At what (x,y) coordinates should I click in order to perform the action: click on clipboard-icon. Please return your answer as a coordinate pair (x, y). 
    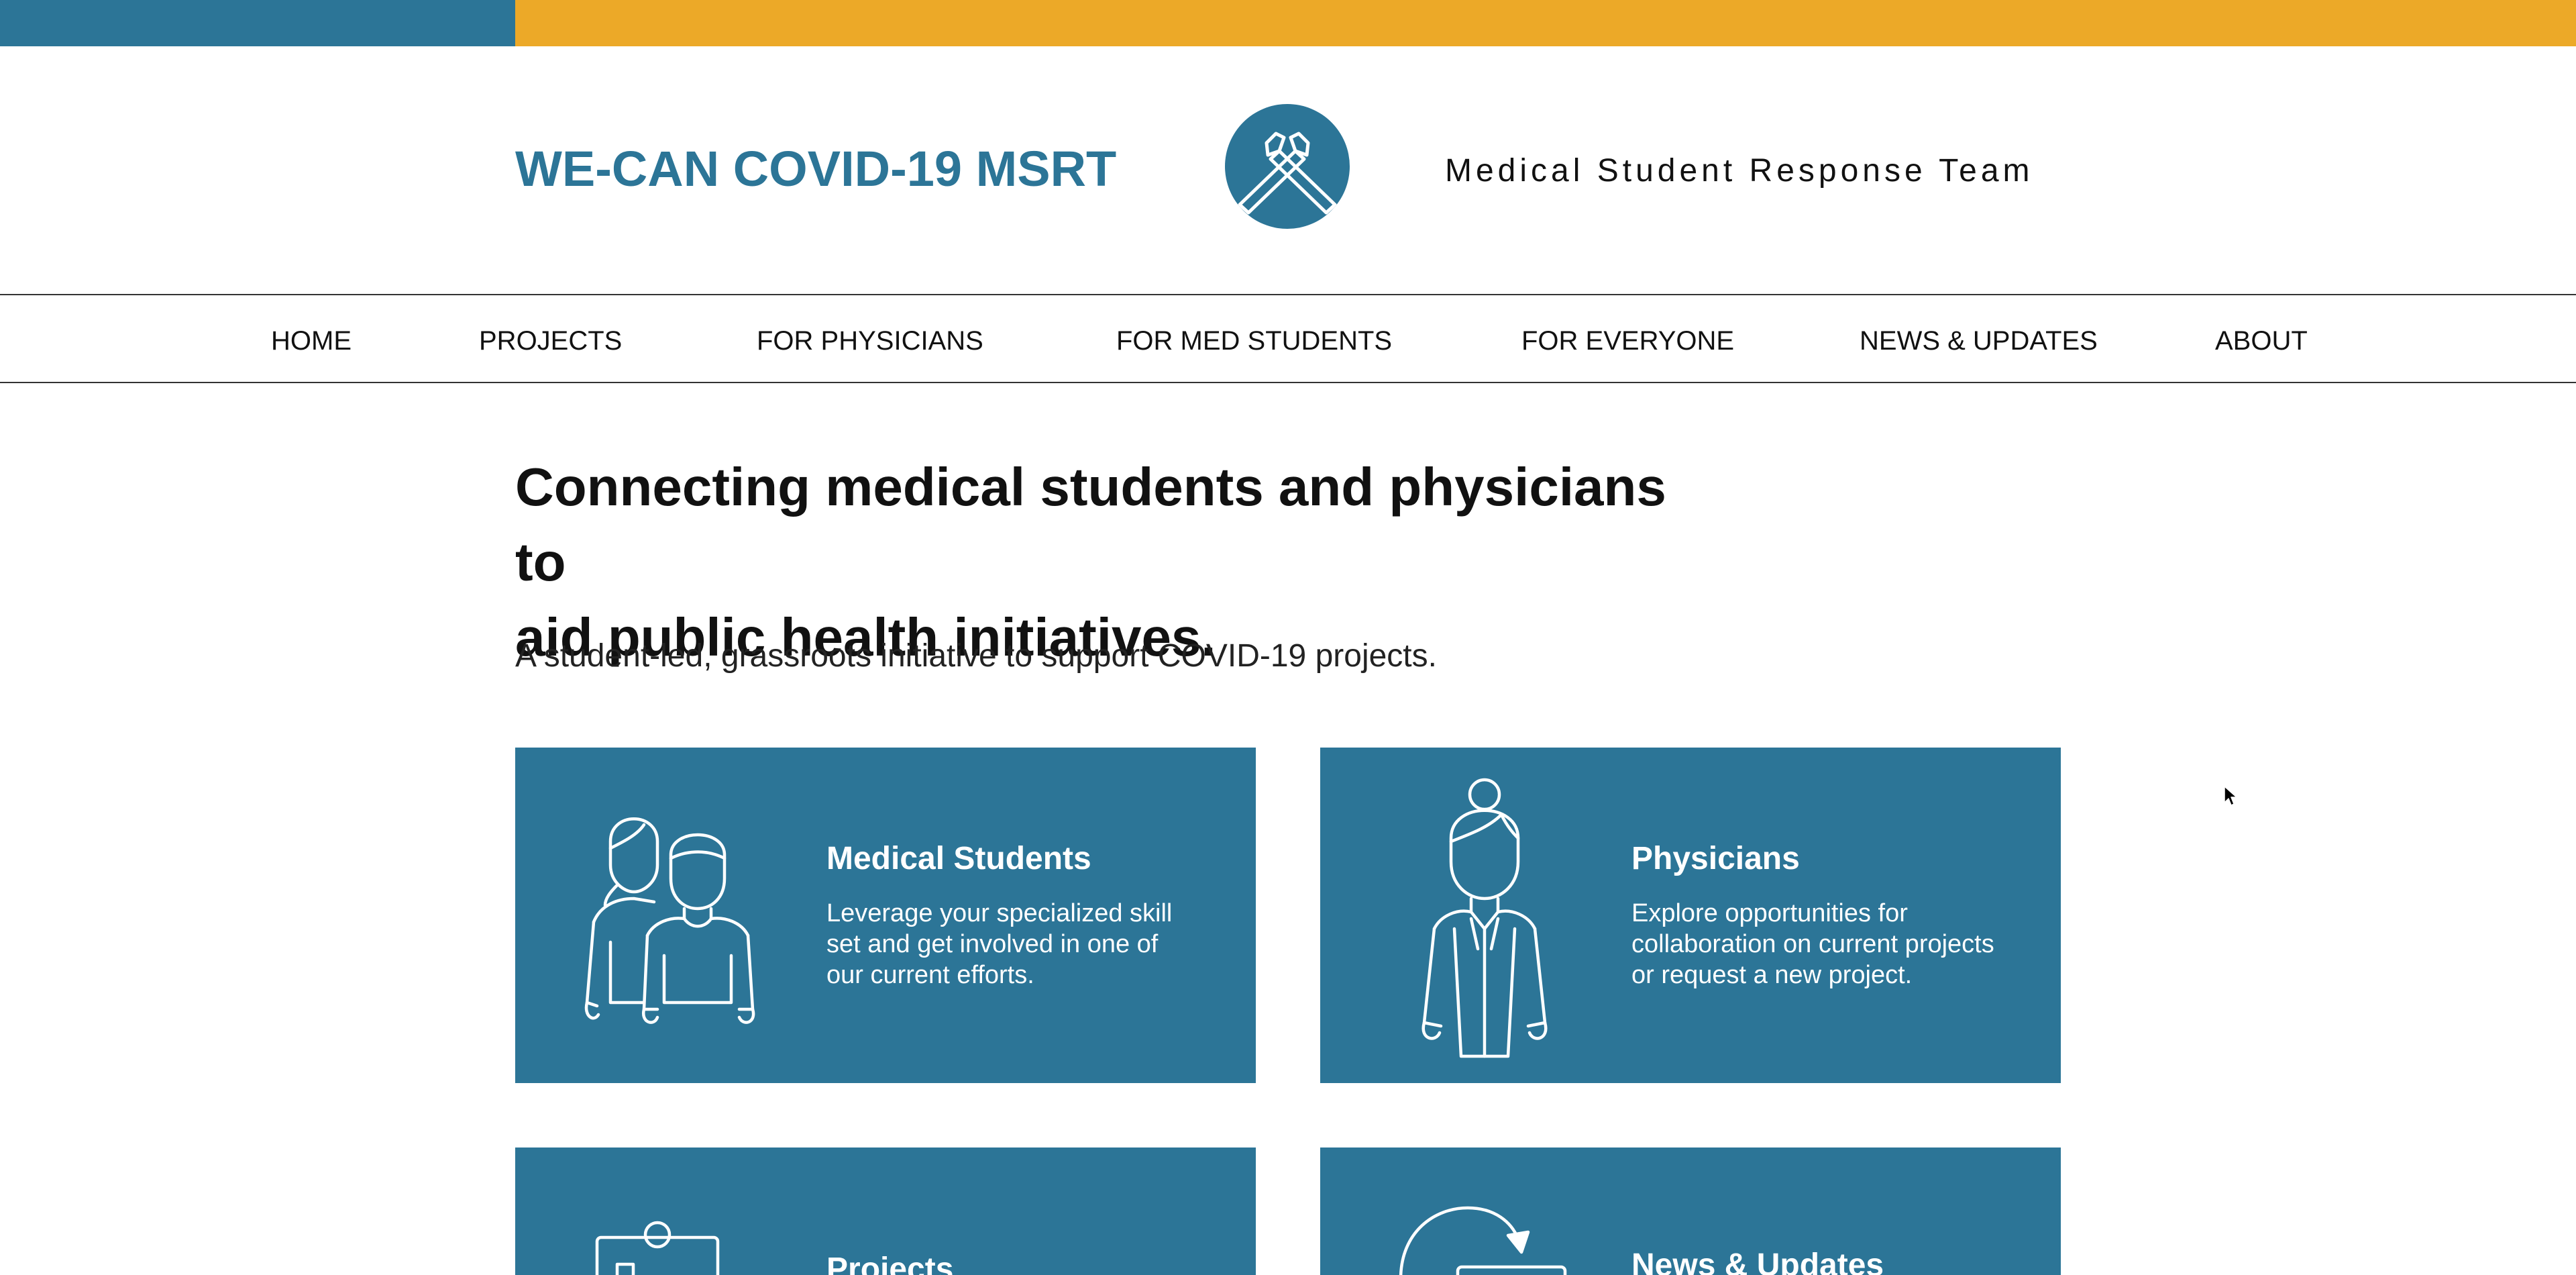
    Looking at the image, I should click on (657, 1246).